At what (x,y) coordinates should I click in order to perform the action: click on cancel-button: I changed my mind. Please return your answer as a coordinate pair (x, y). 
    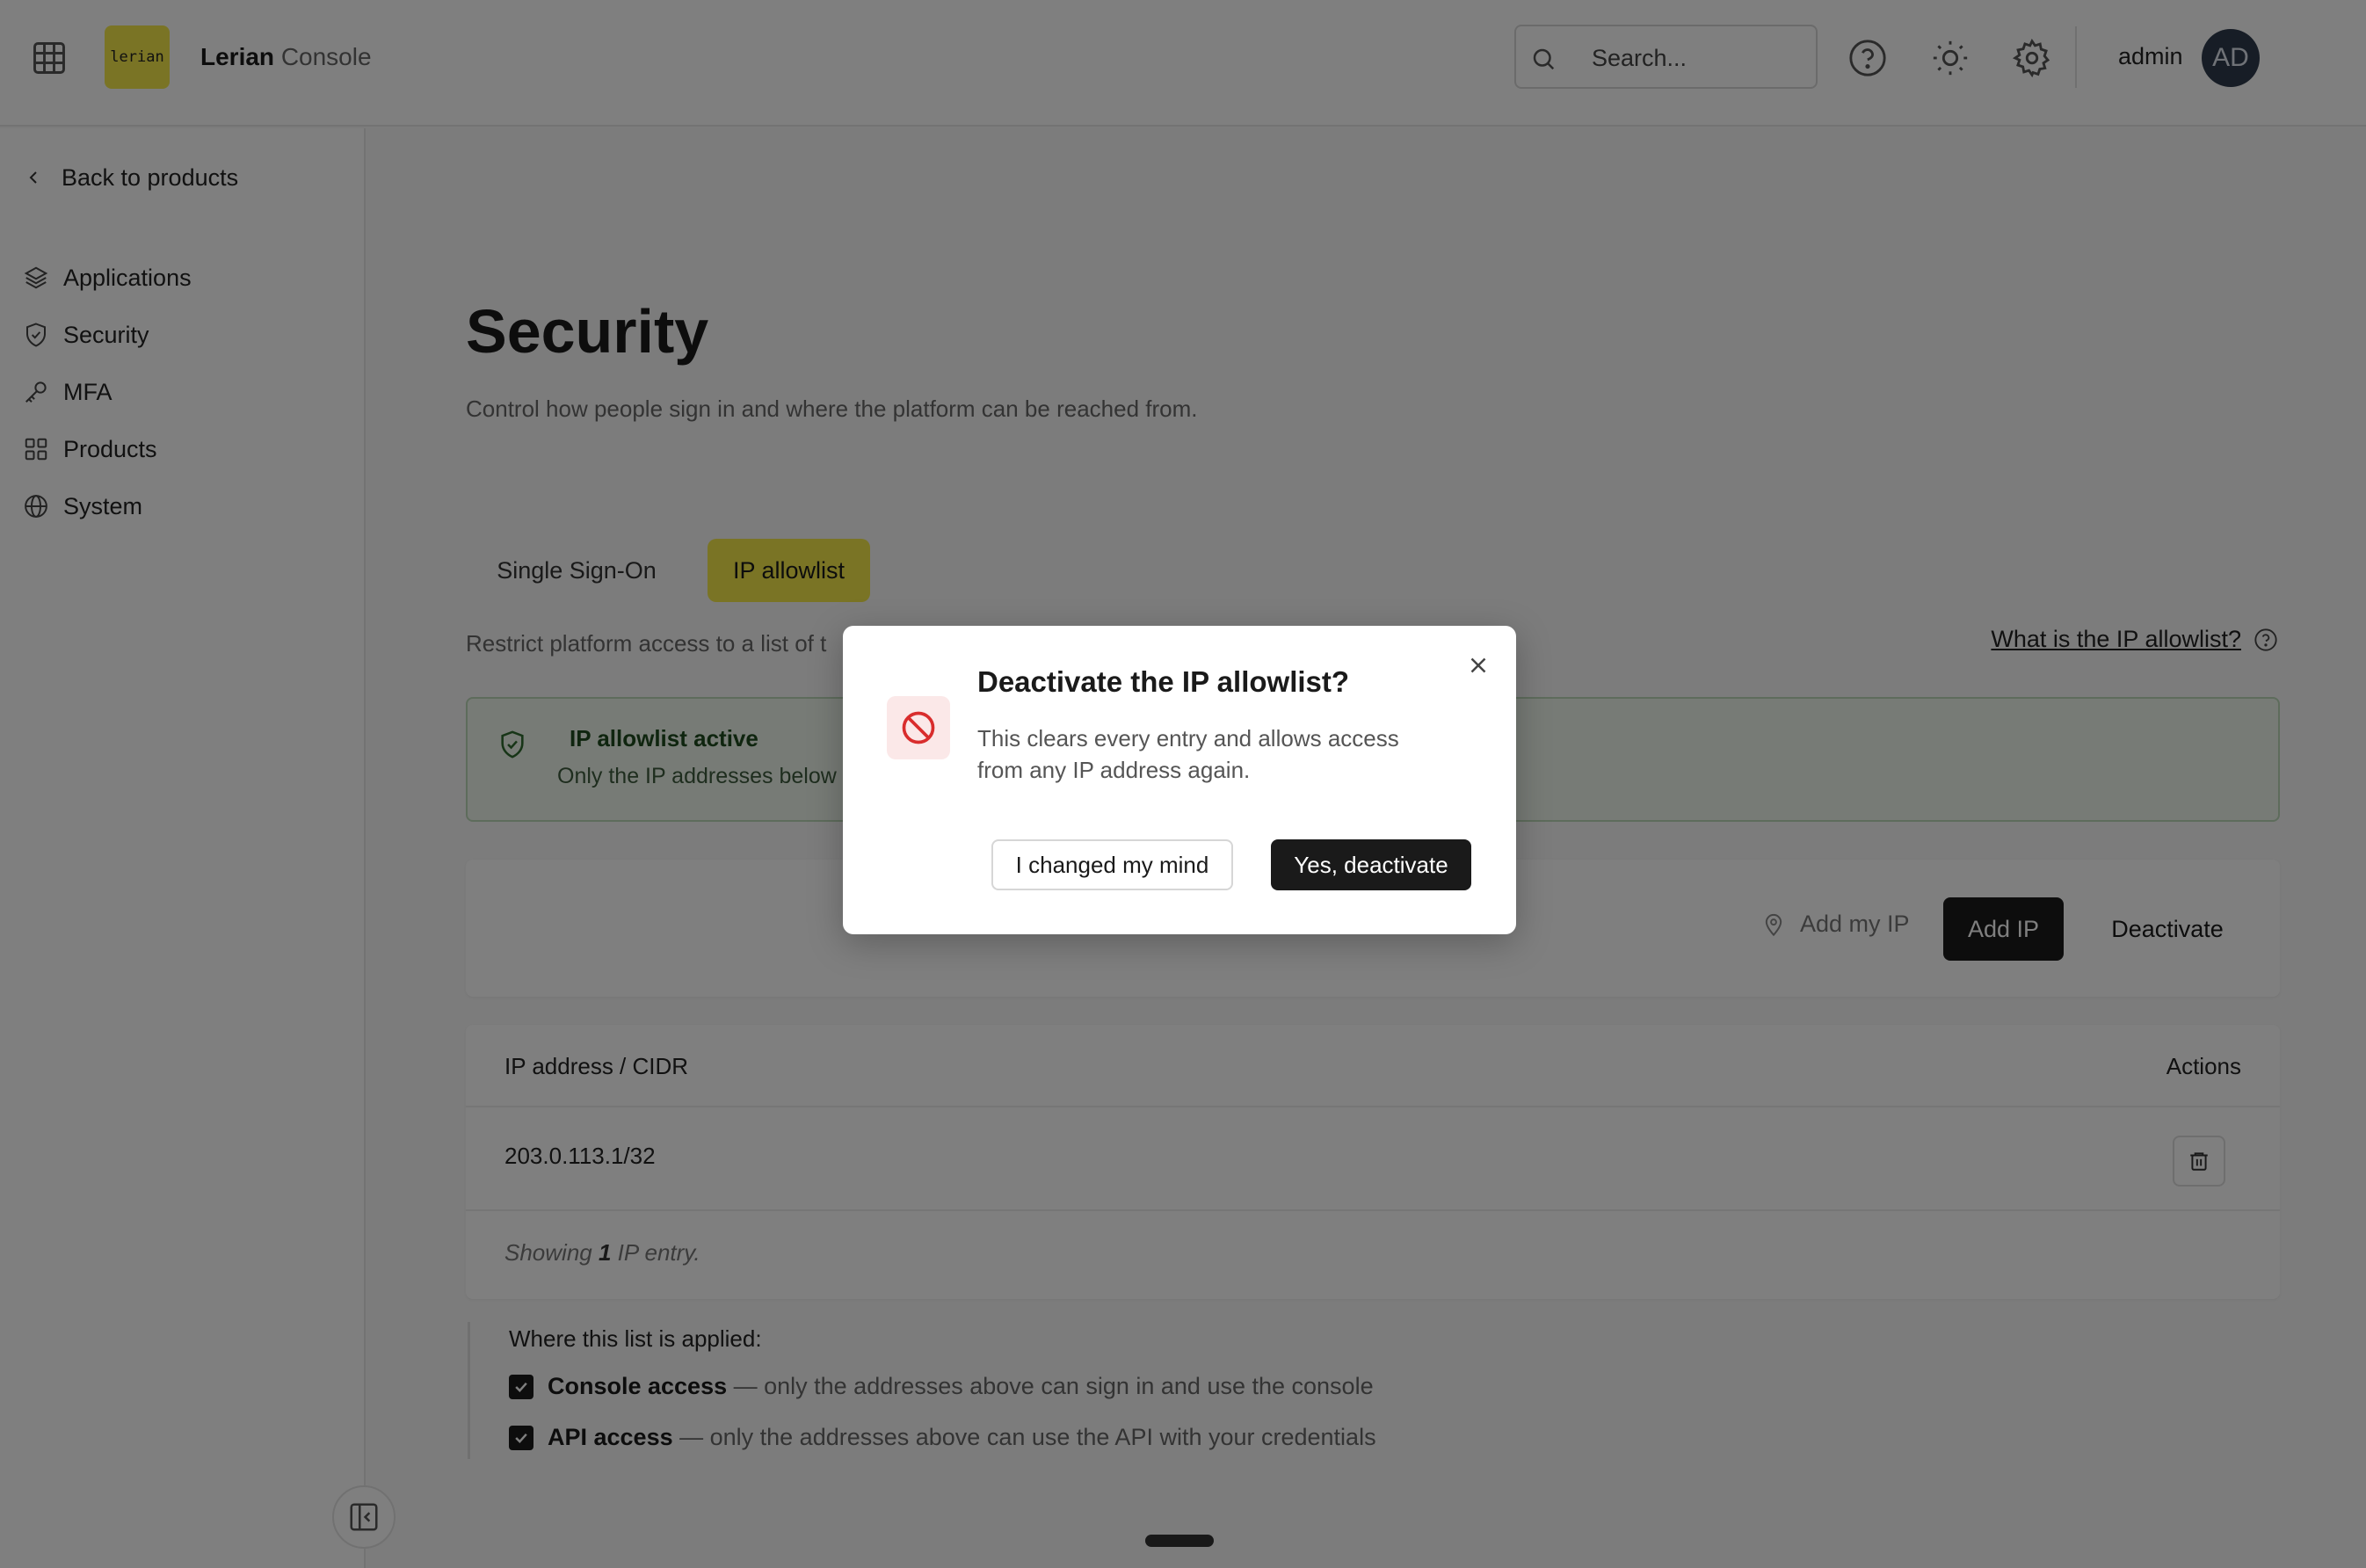
    Looking at the image, I should click on (1112, 864).